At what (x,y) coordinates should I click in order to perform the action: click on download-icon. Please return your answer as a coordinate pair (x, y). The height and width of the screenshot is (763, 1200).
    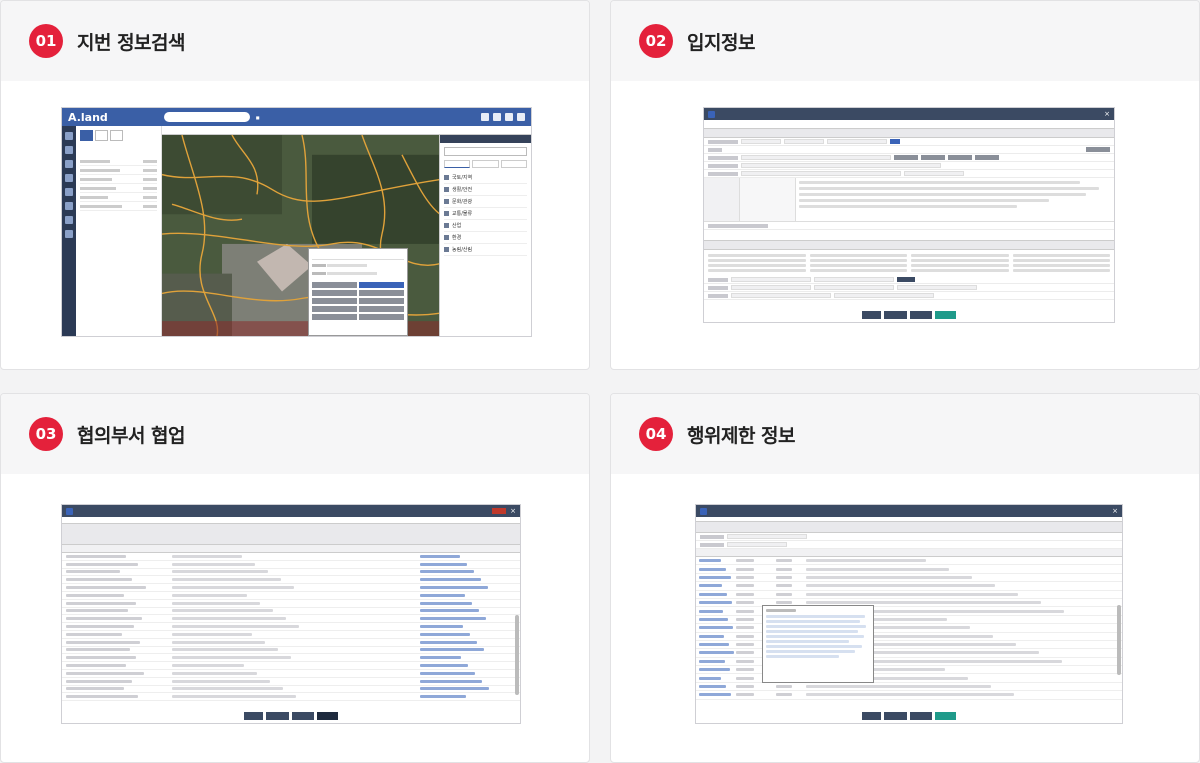
    Looking at the image, I should click on (497, 117).